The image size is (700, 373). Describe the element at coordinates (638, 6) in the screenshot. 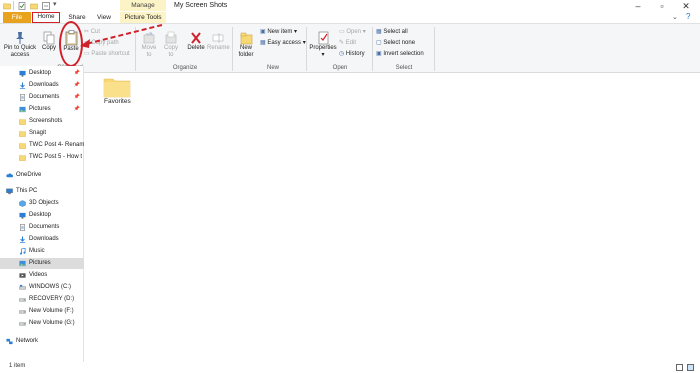

I see `minimize-icon: –` at that location.